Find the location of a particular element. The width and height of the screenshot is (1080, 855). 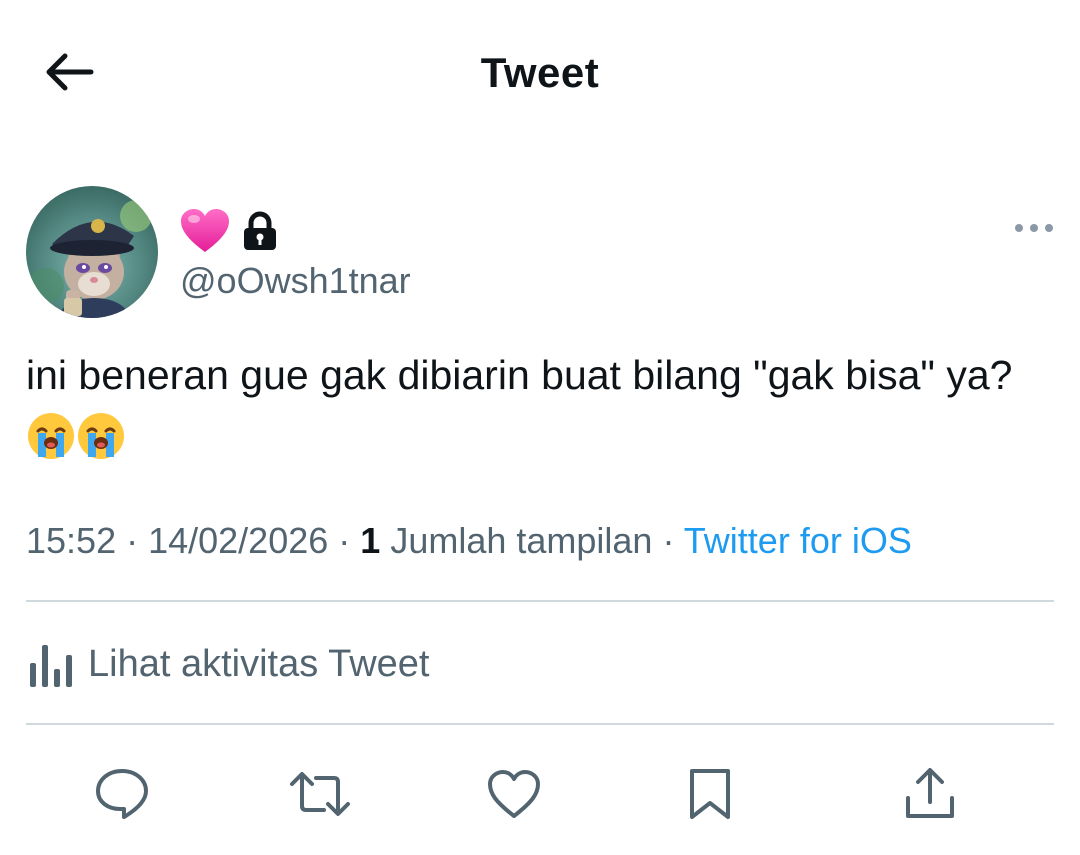

user-handle: @oOwsh1tnar is located at coordinates (295, 281).